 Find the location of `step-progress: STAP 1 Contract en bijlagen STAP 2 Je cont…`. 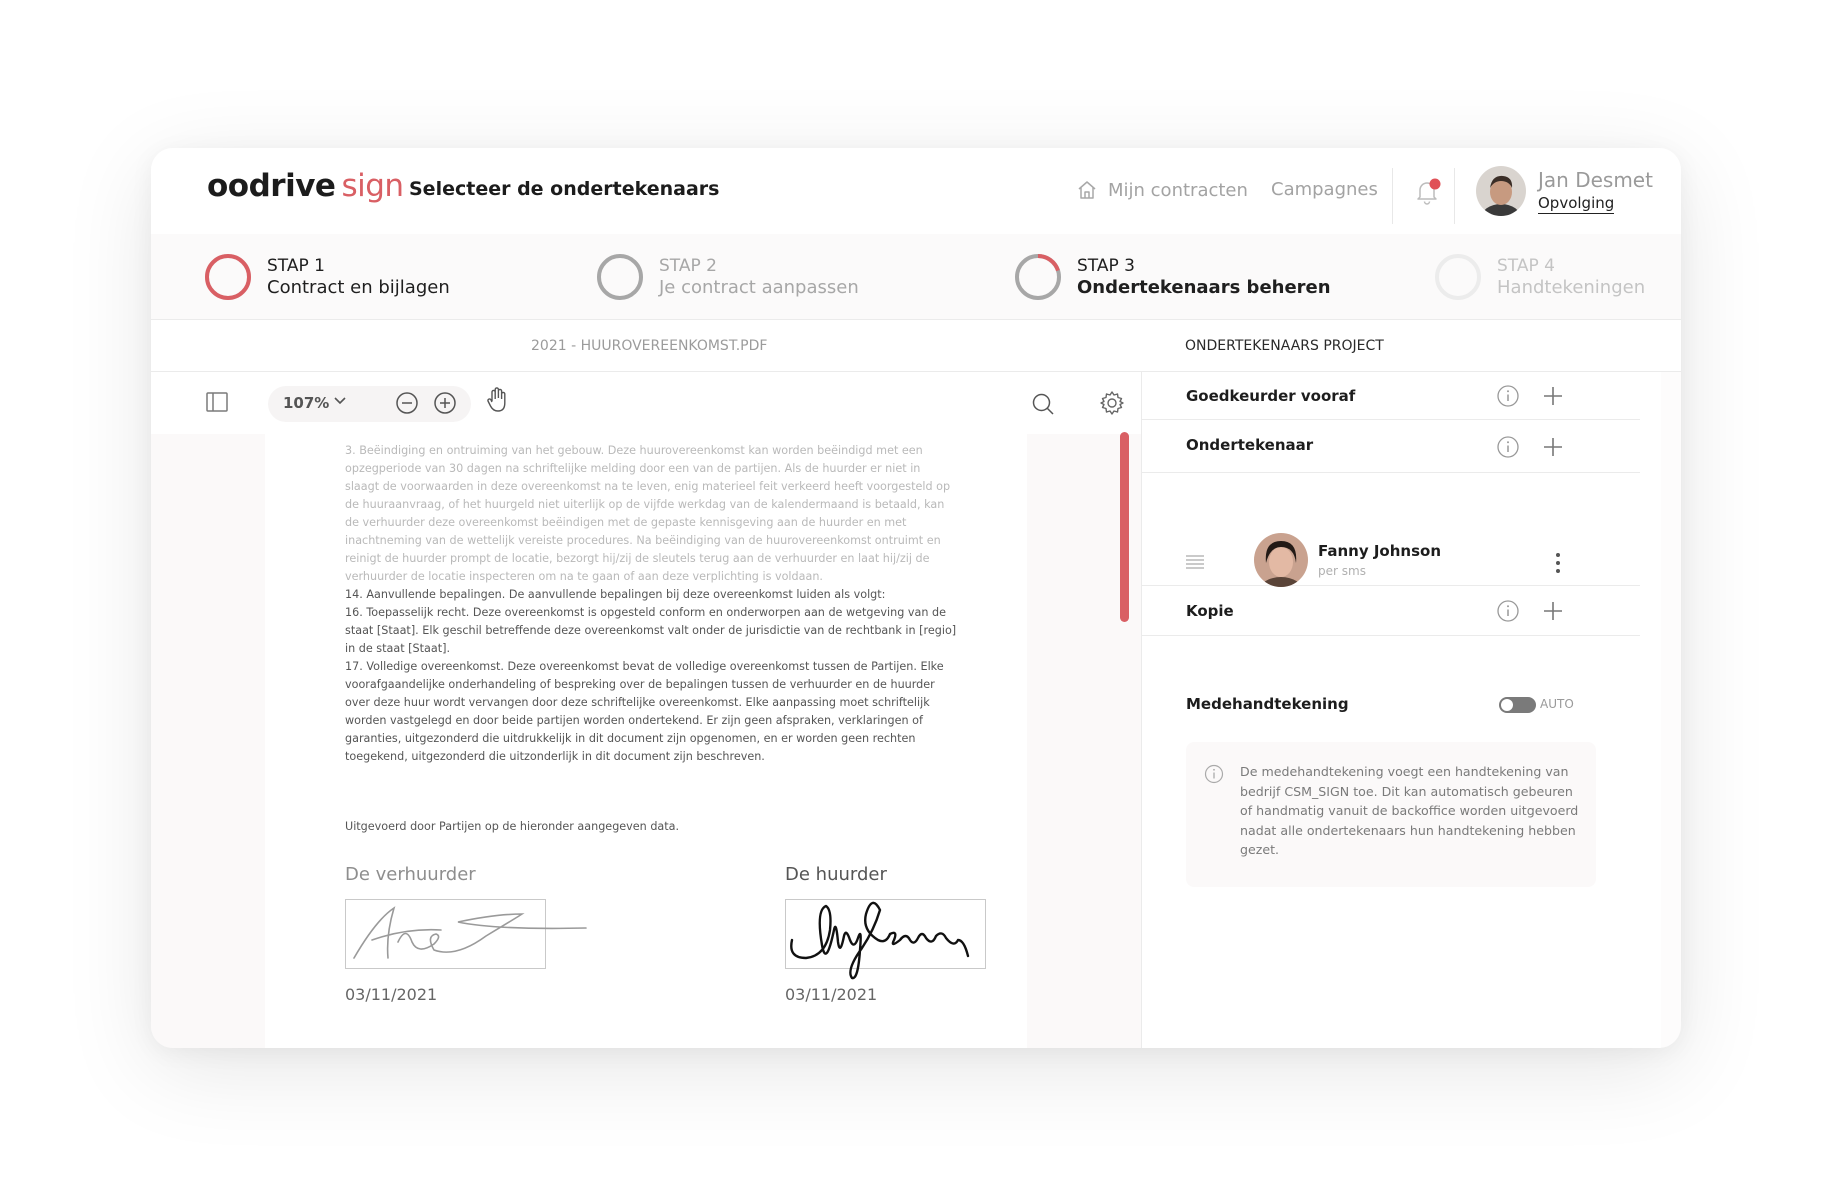

step-progress: STAP 1 Contract en bijlagen STAP 2 Je cont… is located at coordinates (916, 277).